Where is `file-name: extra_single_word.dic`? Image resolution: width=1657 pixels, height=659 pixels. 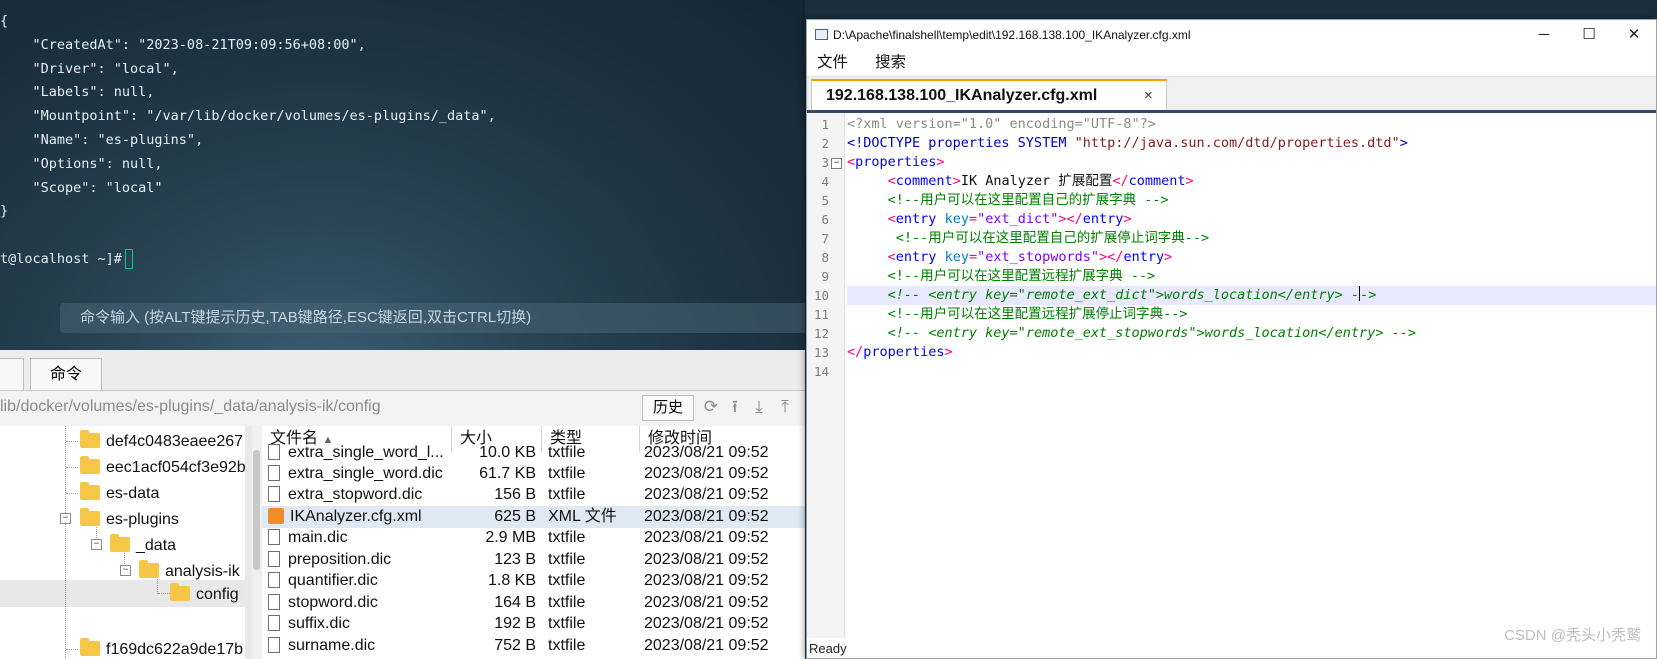 file-name: extra_single_word.dic is located at coordinates (365, 473).